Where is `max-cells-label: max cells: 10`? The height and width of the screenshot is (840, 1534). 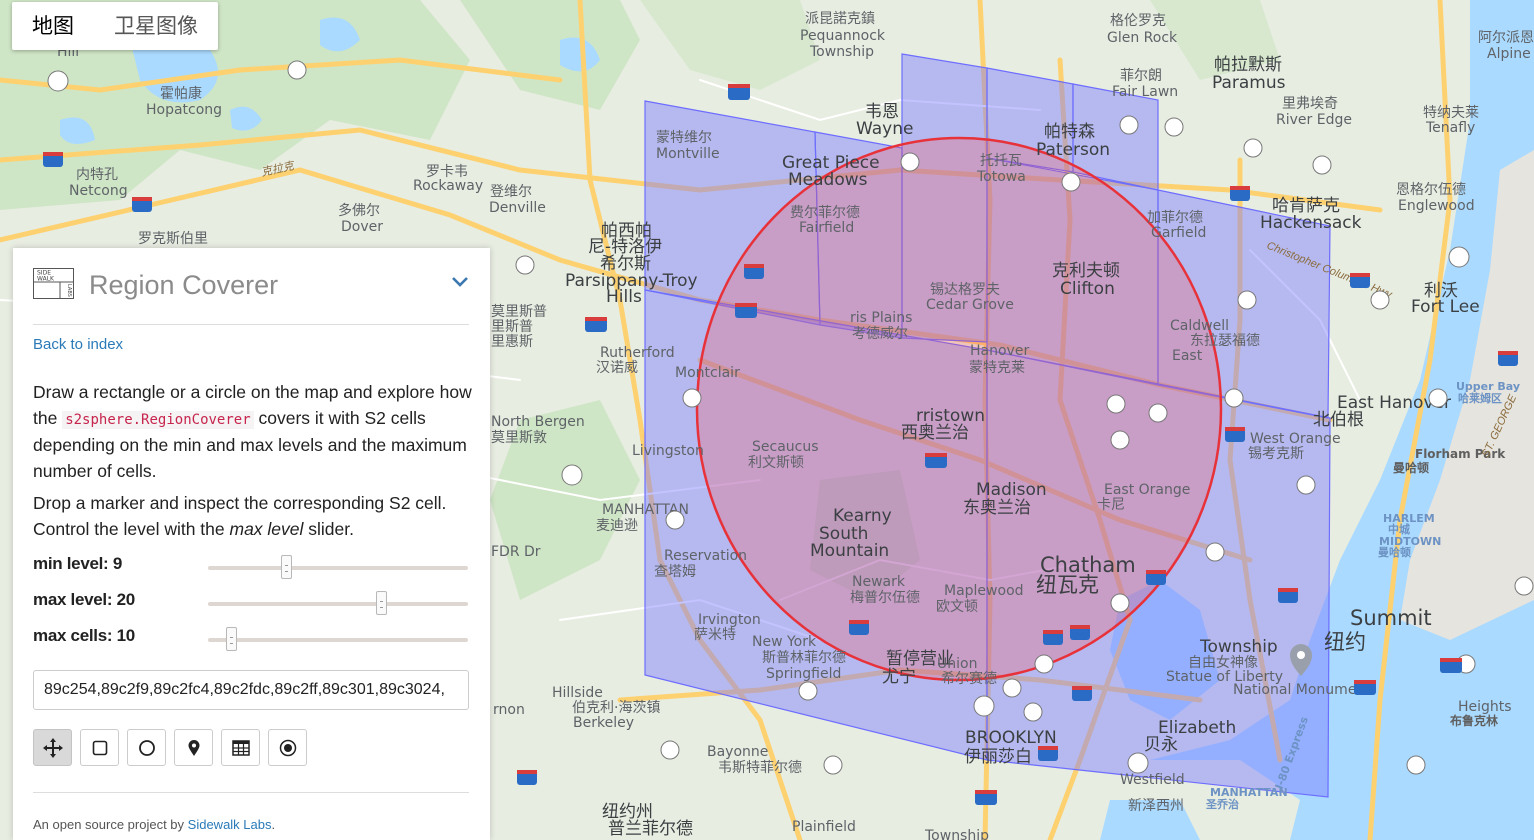 max-cells-label: max cells: 10 is located at coordinates (84, 635).